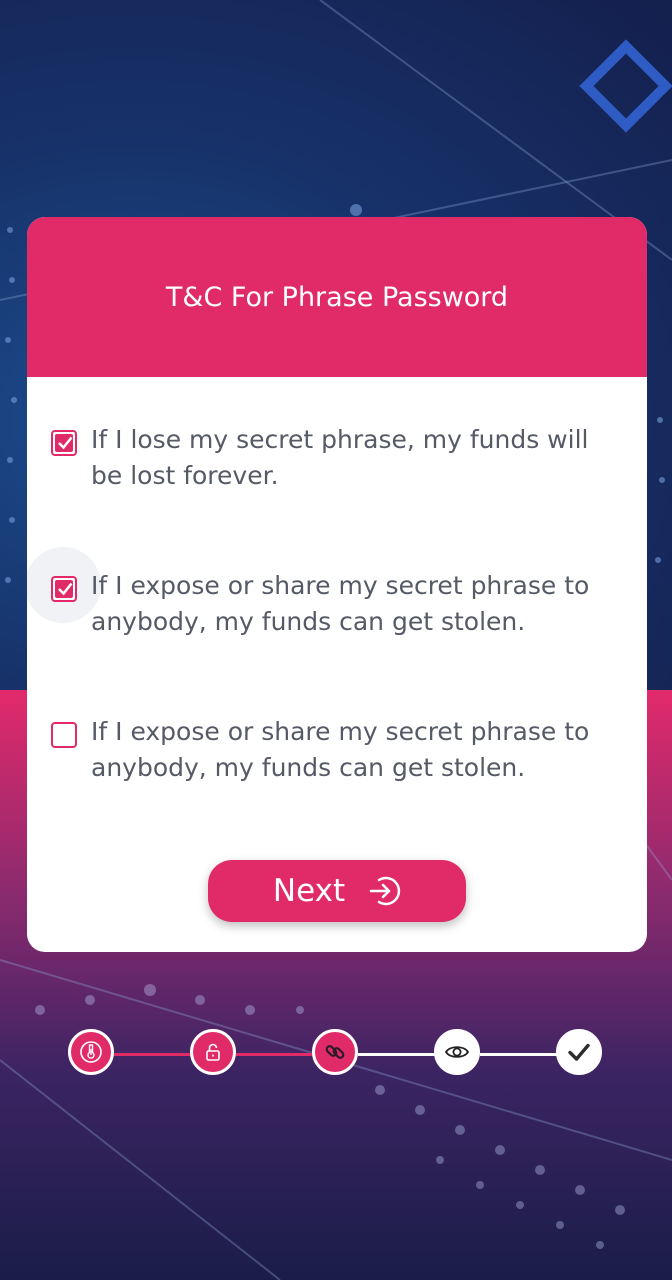 This screenshot has height=1280, width=672. I want to click on link-icon, so click(335, 1052).